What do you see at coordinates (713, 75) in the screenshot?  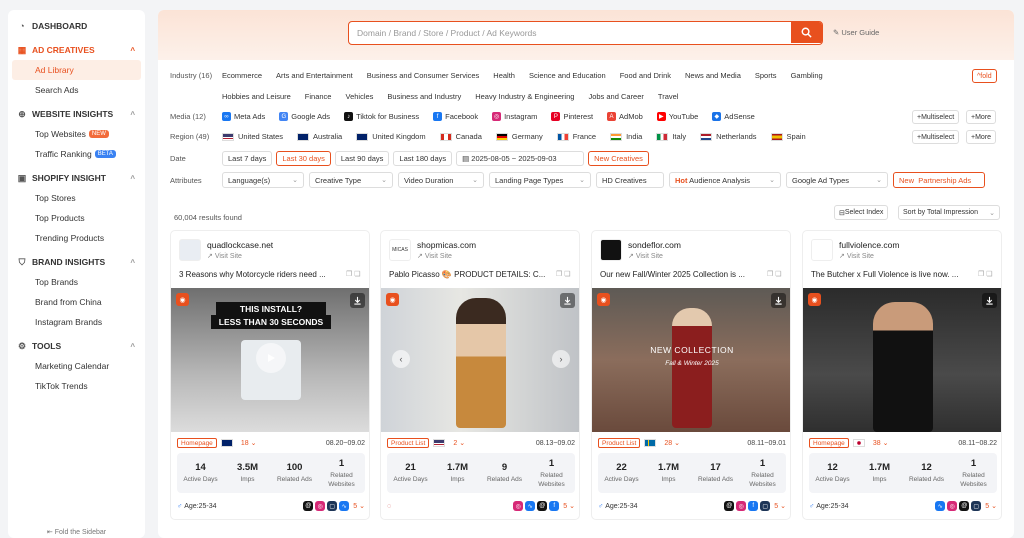 I see `industry-chip: News and Media` at bounding box center [713, 75].